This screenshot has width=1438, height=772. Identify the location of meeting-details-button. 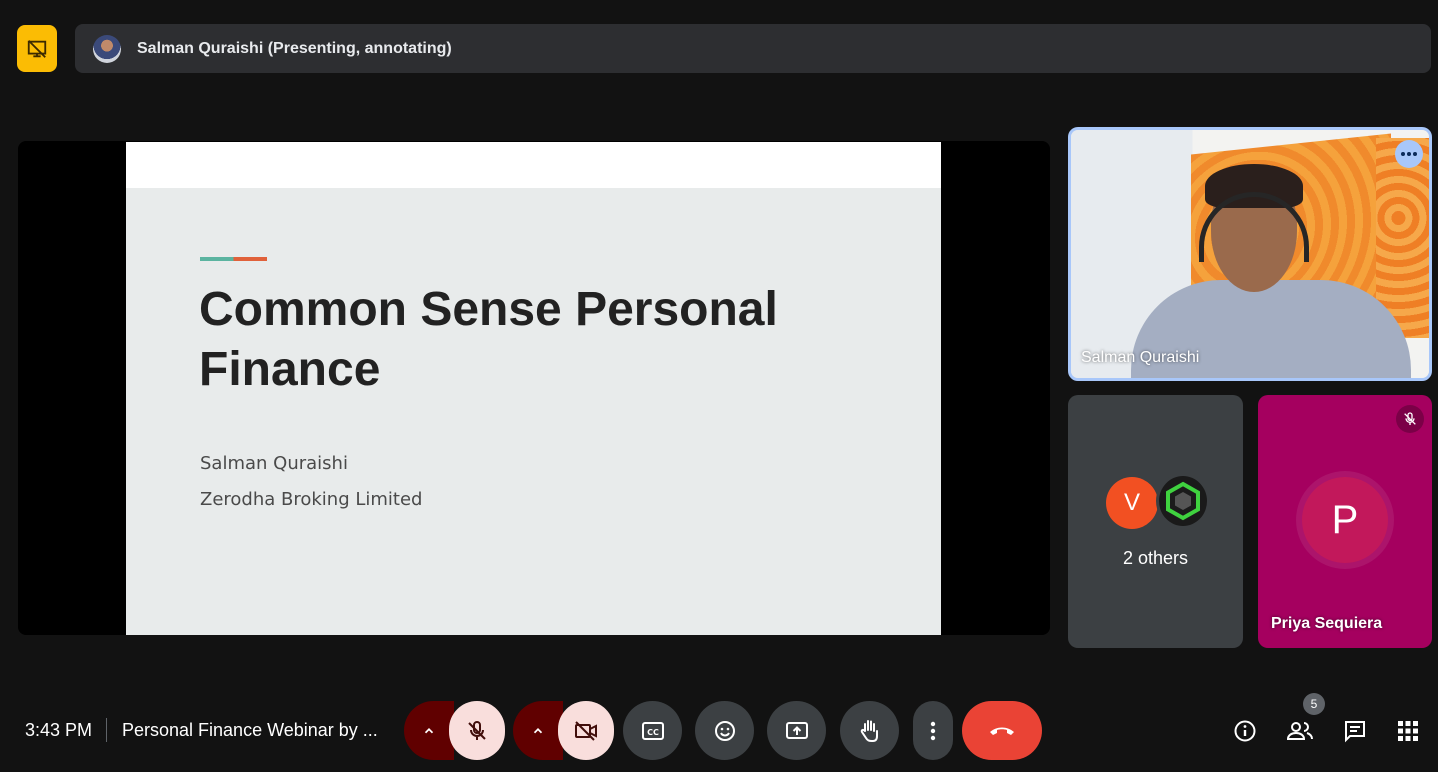
(1245, 731).